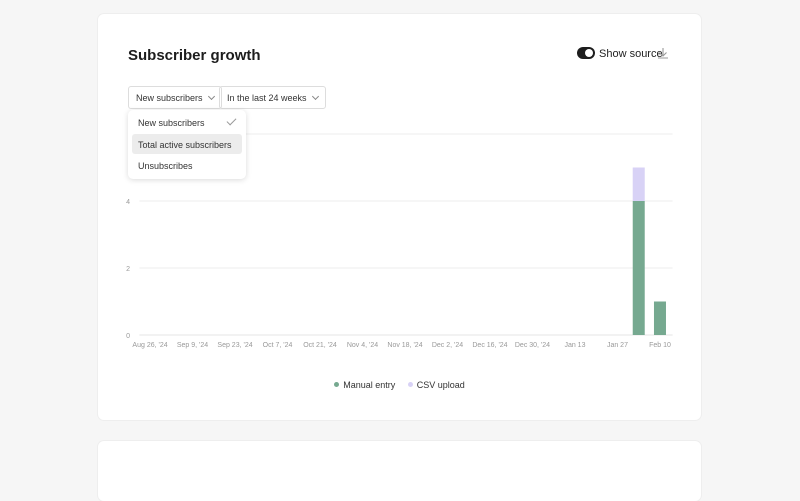 The width and height of the screenshot is (800, 501). Describe the element at coordinates (369, 385) in the screenshot. I see `legend-label: Manual entry` at that location.